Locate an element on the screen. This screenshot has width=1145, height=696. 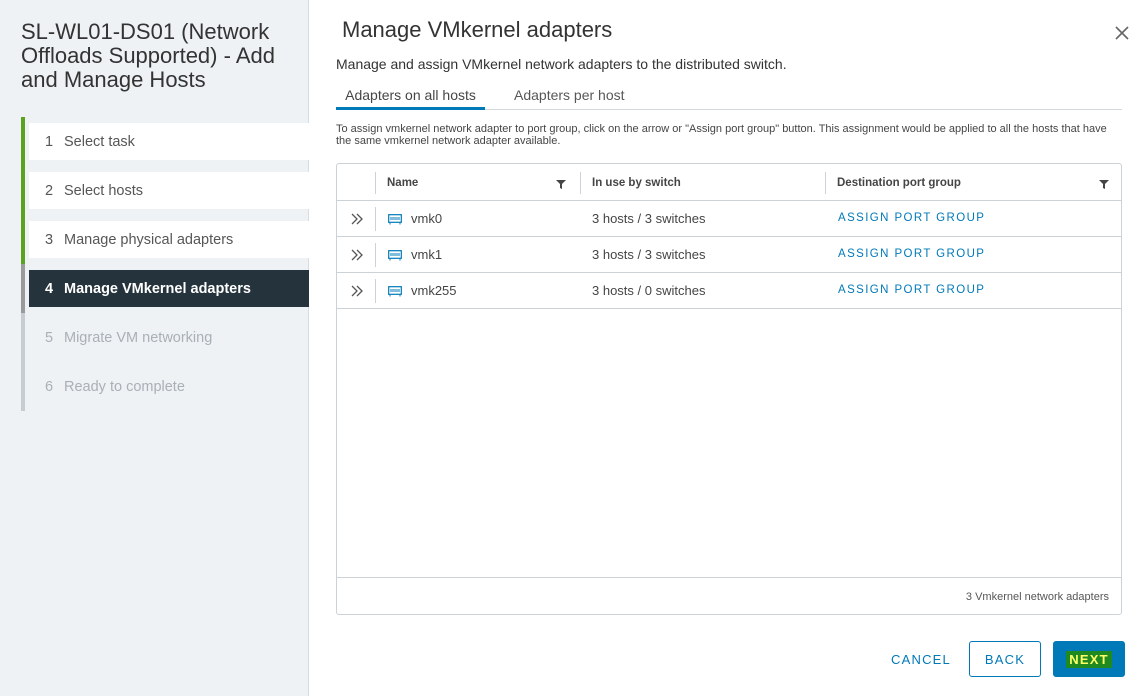
back-button: BACK is located at coordinates (1005, 659).